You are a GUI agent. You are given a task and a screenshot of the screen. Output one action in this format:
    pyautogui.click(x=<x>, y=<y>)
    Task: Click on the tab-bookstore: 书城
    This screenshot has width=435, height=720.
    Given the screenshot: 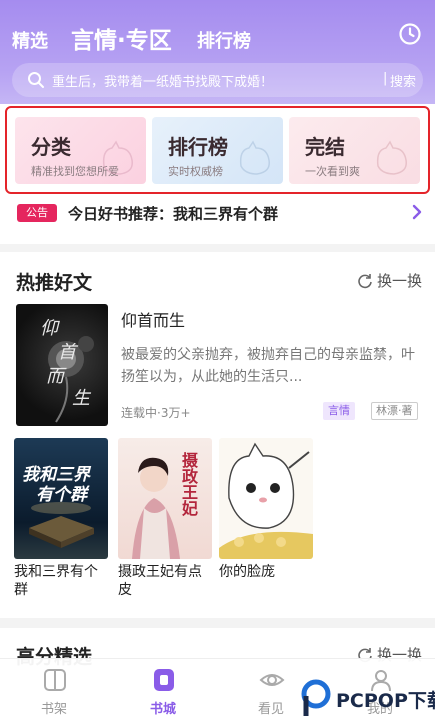 What is the action you would take?
    pyautogui.click(x=163, y=691)
    